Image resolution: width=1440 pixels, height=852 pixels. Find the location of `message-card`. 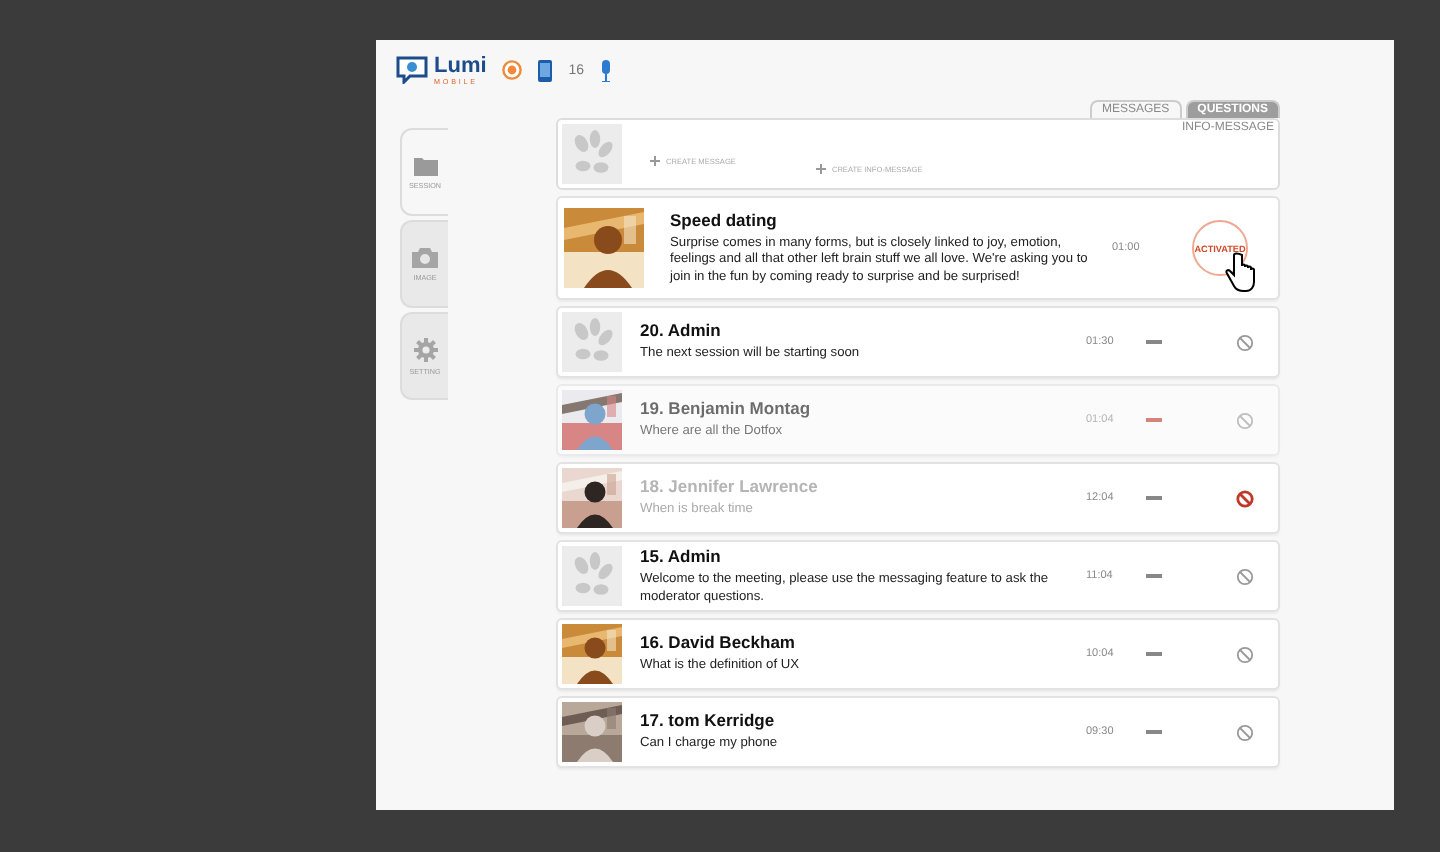

message-card is located at coordinates (918, 248).